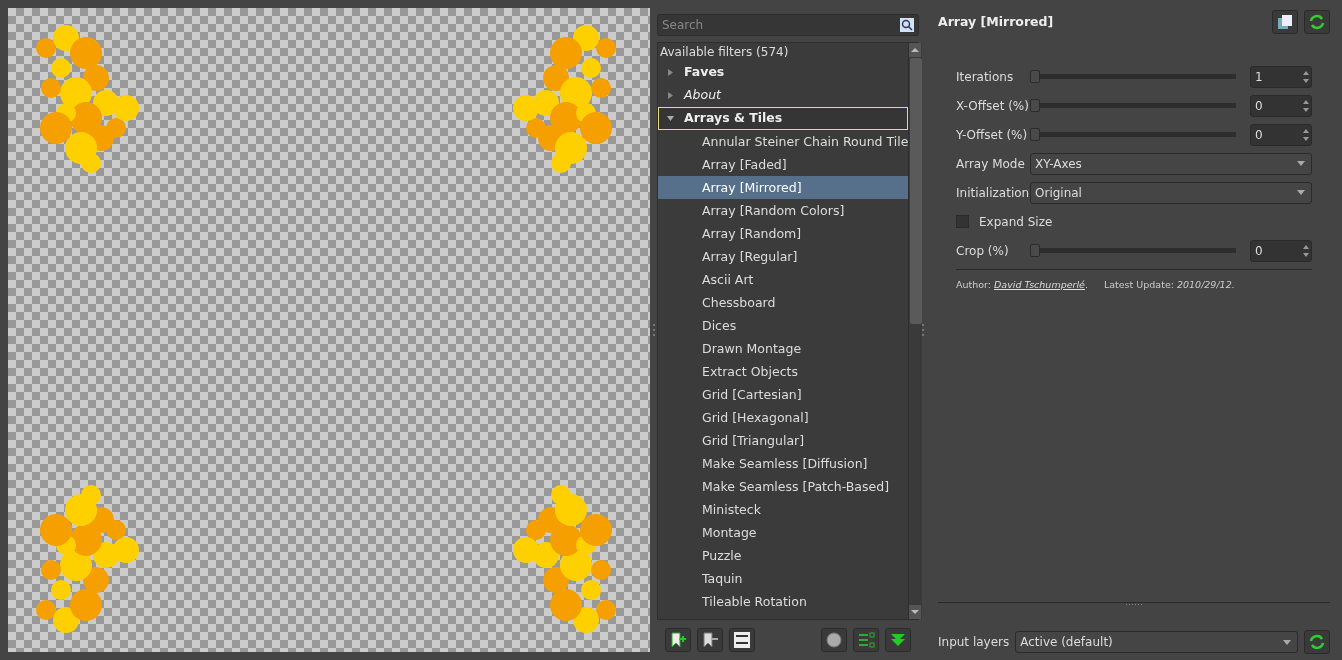 The width and height of the screenshot is (1342, 660). Describe the element at coordinates (783, 417) in the screenshot. I see `filter-item: Grid [Hexagonal]` at that location.